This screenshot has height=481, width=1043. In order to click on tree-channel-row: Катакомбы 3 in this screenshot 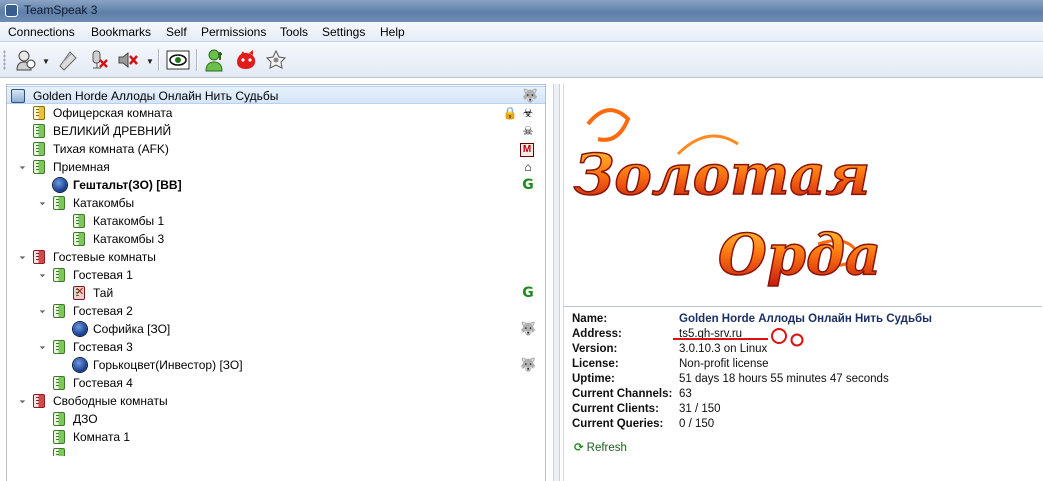, I will do `click(276, 239)`.